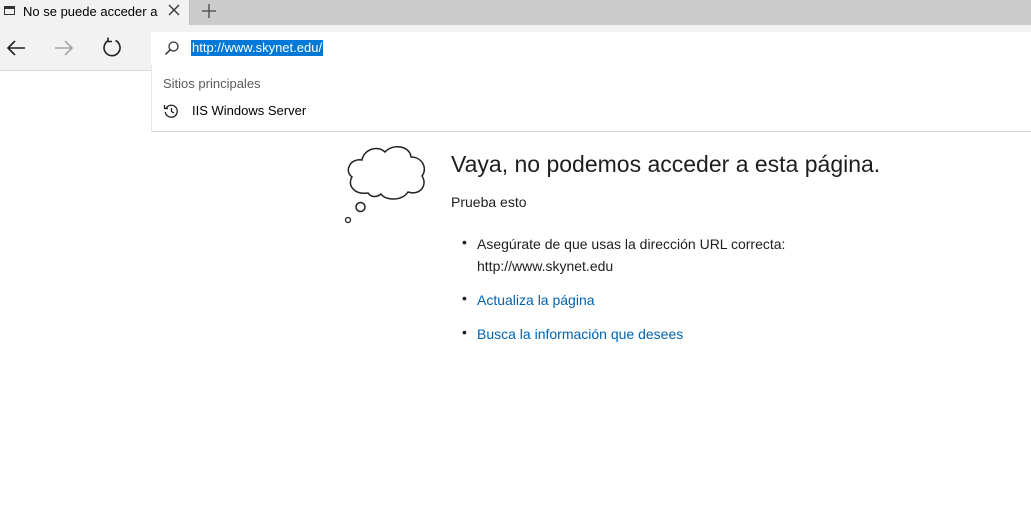 The image size is (1031, 528). Describe the element at coordinates (209, 11) in the screenshot. I see `plus-icon` at that location.